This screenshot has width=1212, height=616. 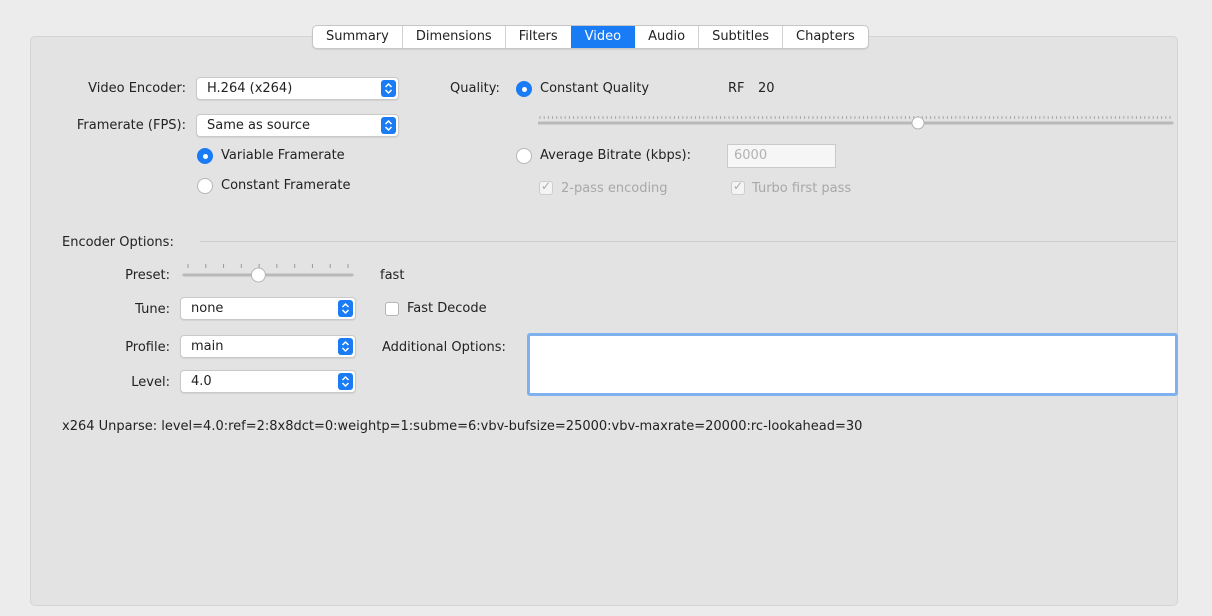 What do you see at coordinates (205, 186) in the screenshot?
I see `constant-framerate-radio` at bounding box center [205, 186].